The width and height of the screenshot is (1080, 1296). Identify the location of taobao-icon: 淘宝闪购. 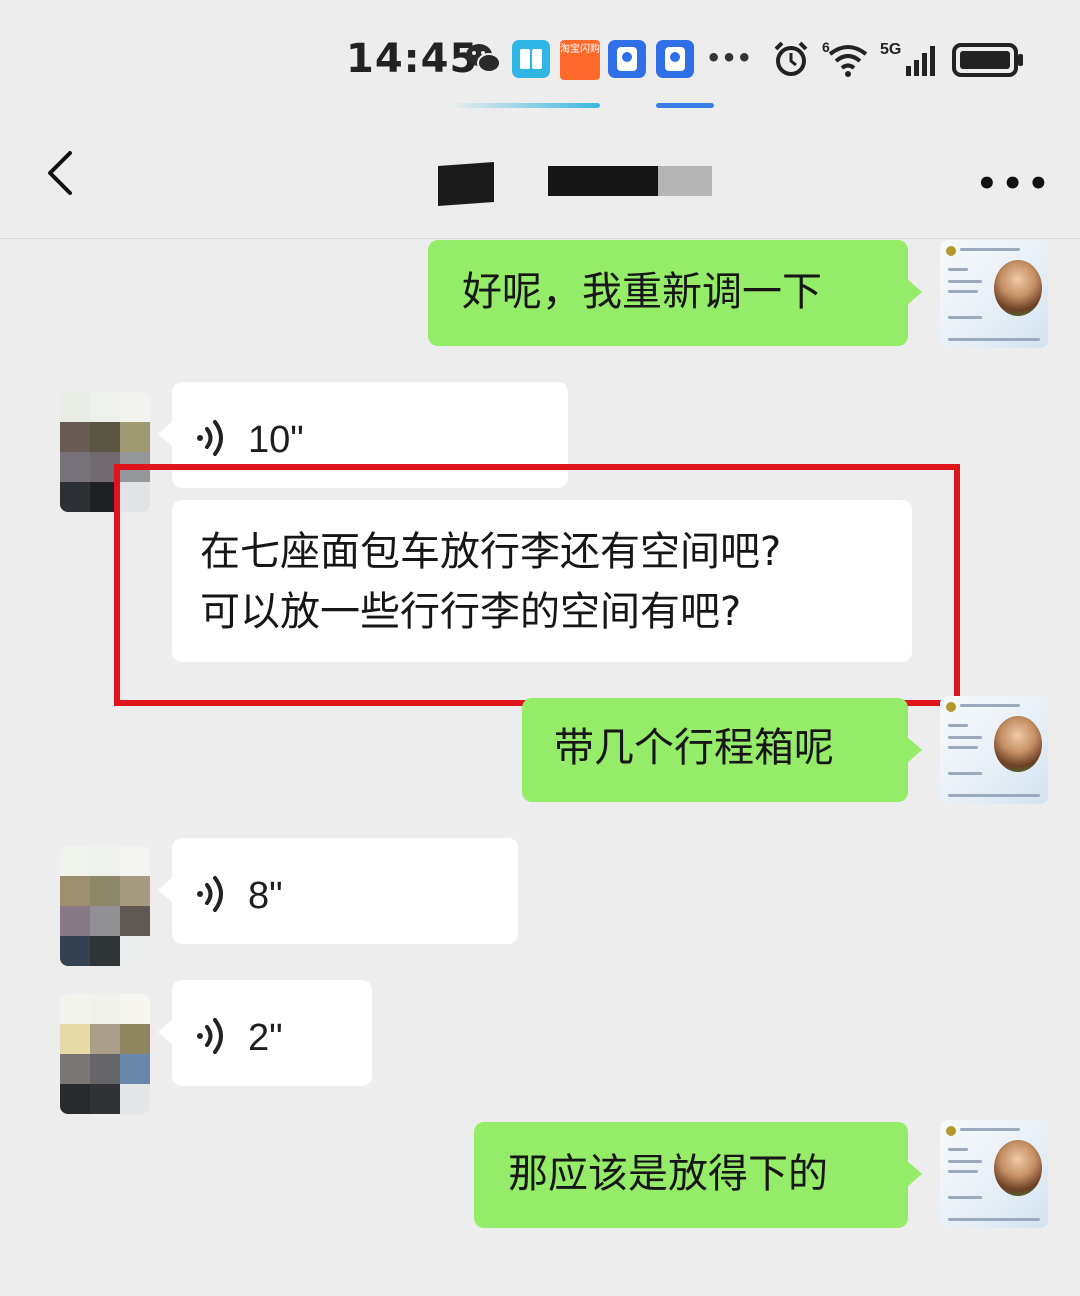
(580, 60).